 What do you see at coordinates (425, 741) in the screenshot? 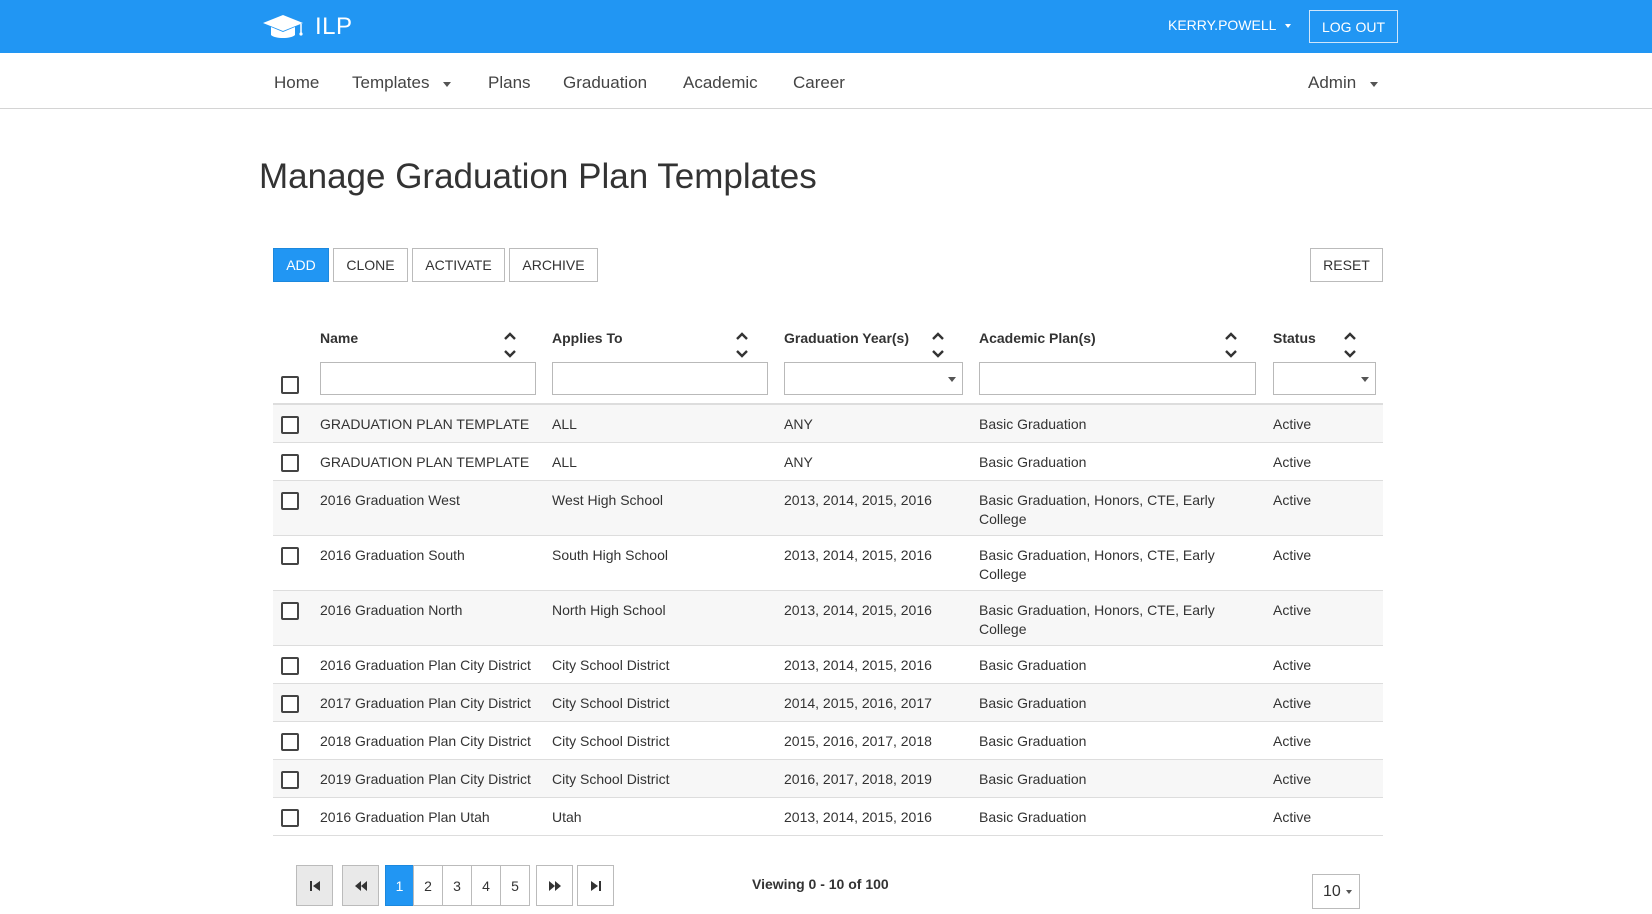
I see `cell-name: 2018 Graduation Plan City District` at bounding box center [425, 741].